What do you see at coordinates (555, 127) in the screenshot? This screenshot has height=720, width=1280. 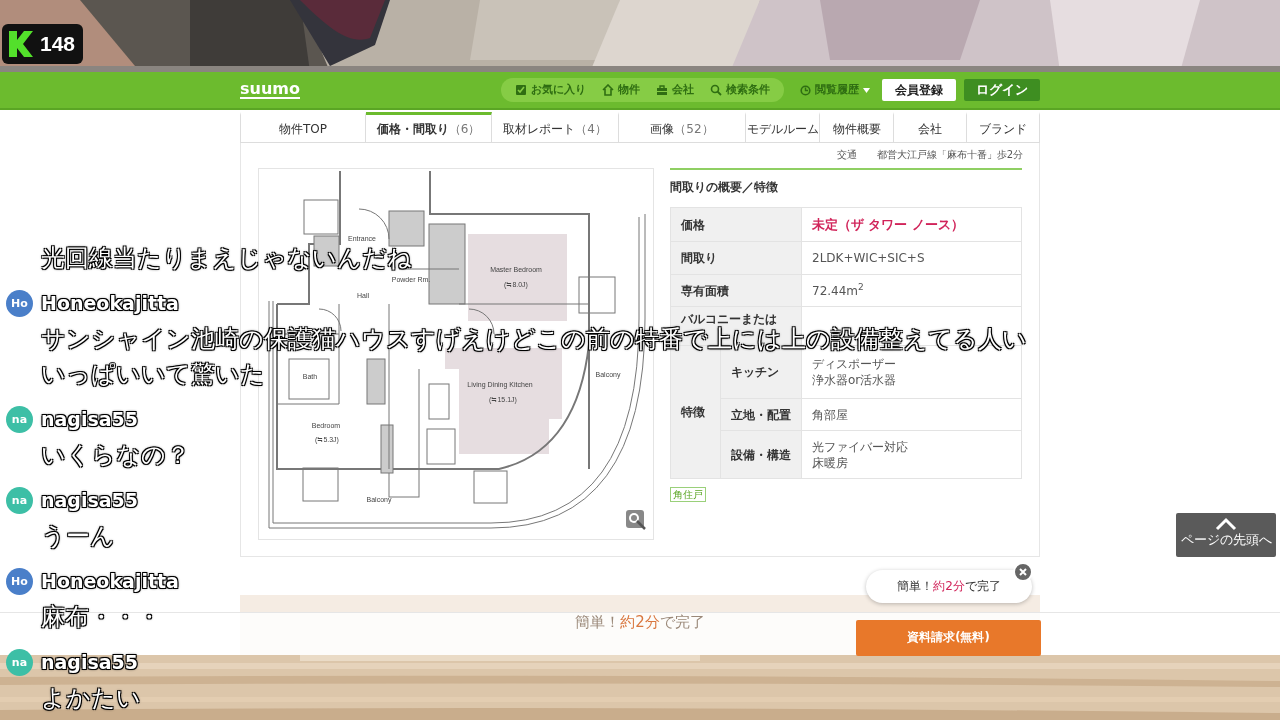 I see `tab: 取材レポート（4）` at bounding box center [555, 127].